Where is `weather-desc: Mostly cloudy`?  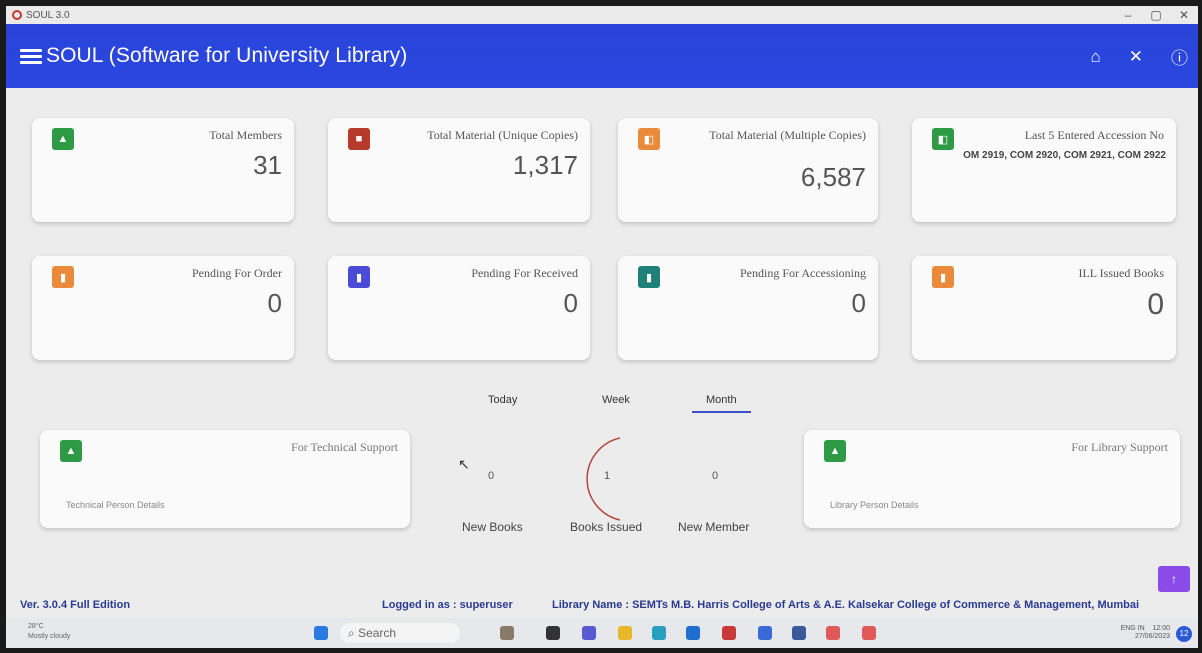 weather-desc: Mostly cloudy is located at coordinates (49, 636).